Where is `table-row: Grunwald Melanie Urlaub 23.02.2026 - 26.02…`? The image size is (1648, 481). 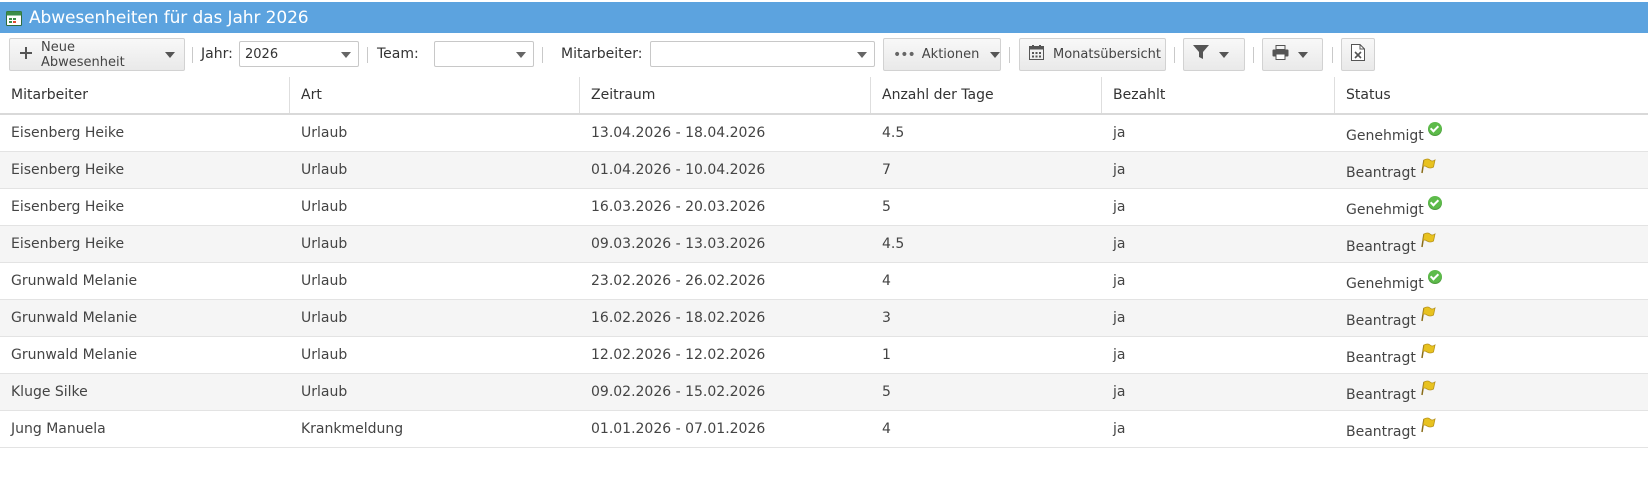
table-row: Grunwald Melanie Urlaub 23.02.2026 - 26.02… is located at coordinates (824, 281).